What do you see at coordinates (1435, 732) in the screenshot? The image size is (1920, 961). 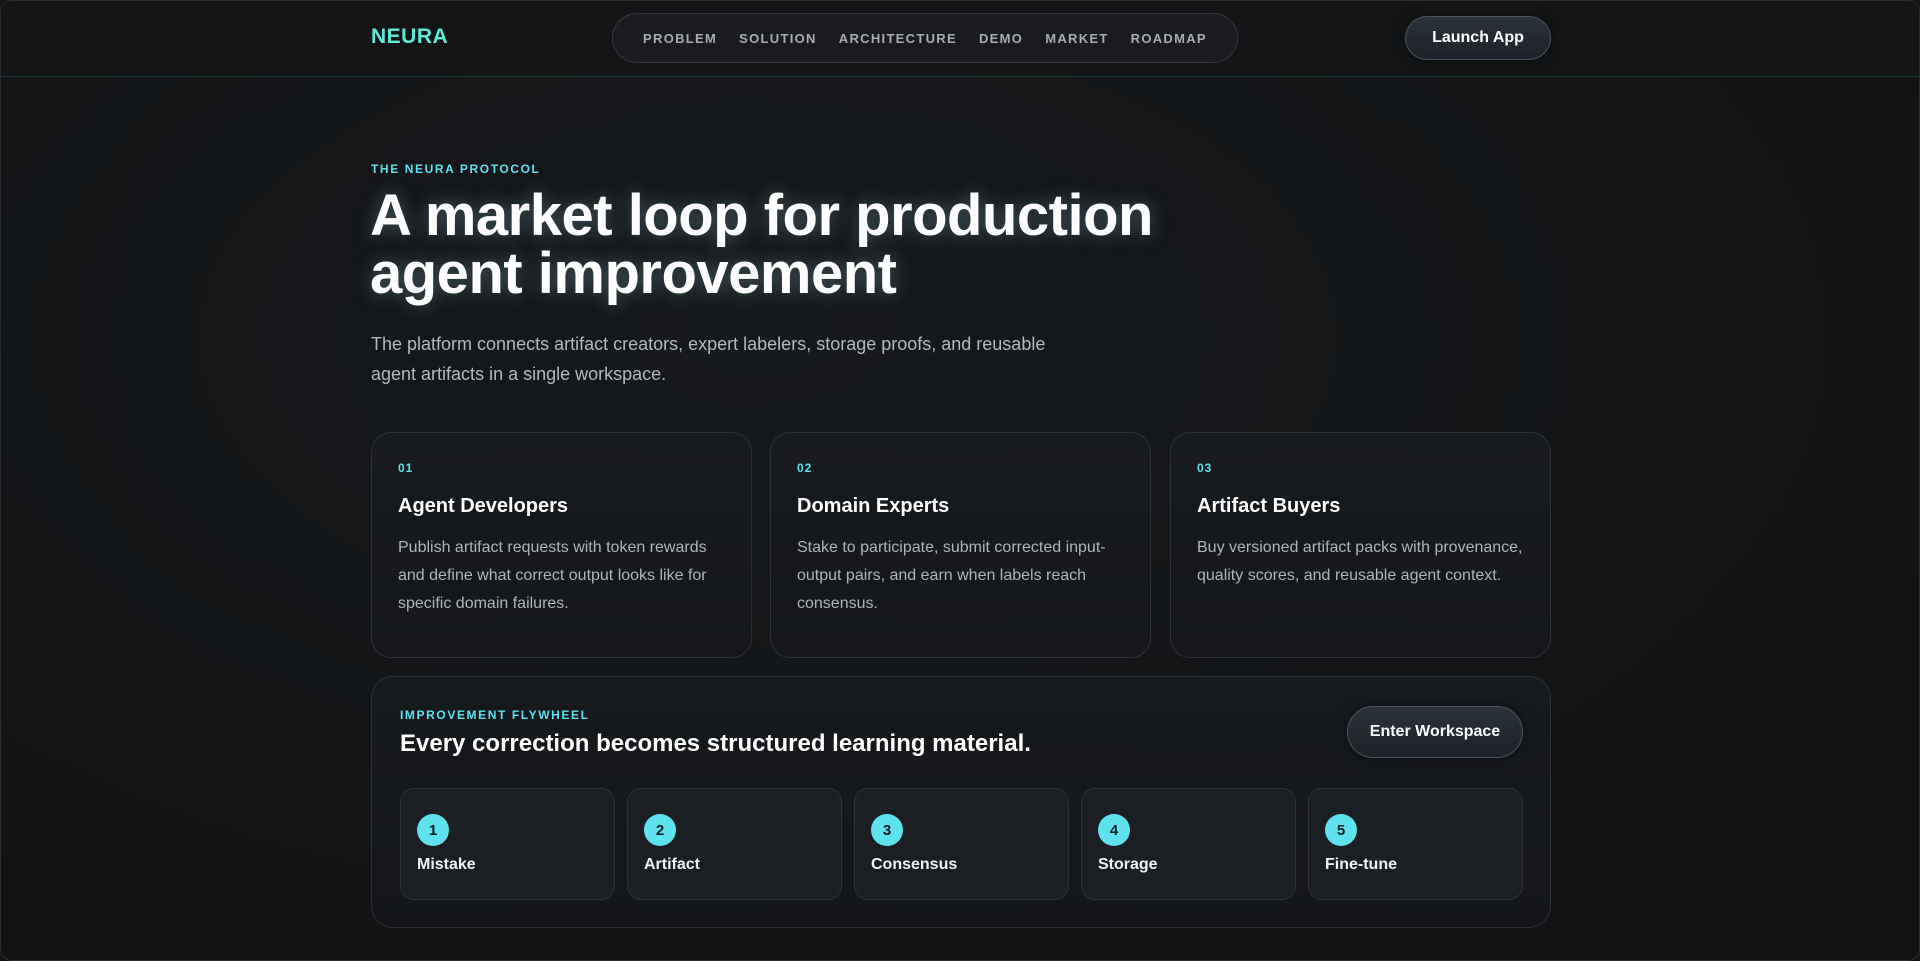 I see `enter-workspace-button: Enter Workspace` at bounding box center [1435, 732].